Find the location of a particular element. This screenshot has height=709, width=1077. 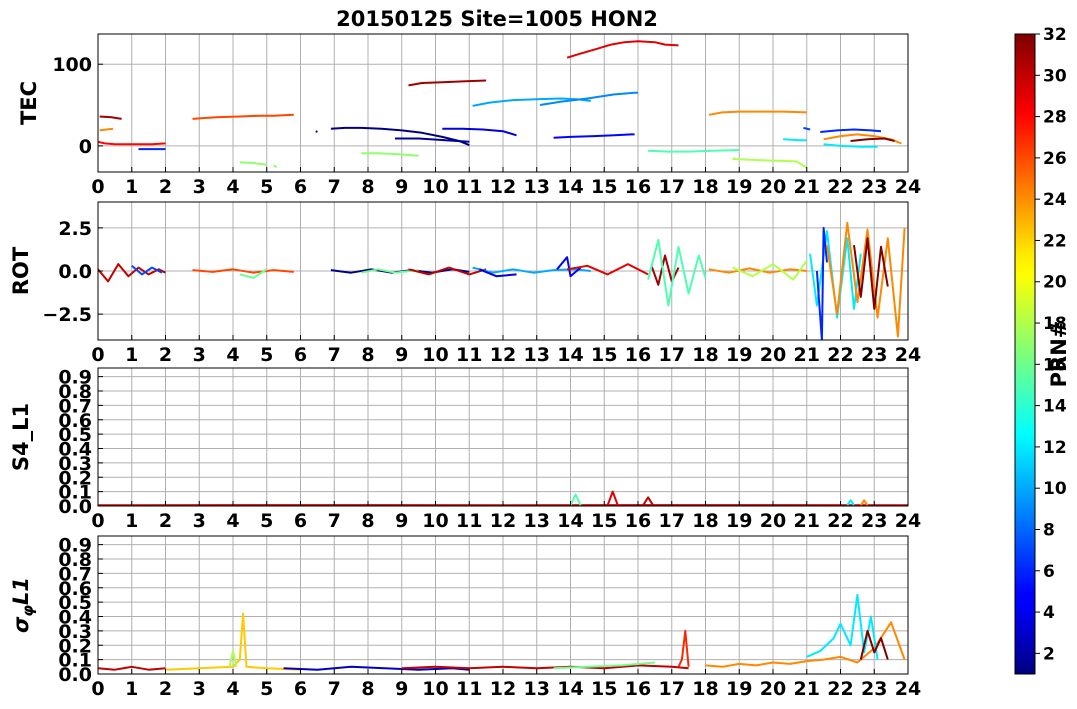

y-tick-label: −2.5 is located at coordinates (67, 315).